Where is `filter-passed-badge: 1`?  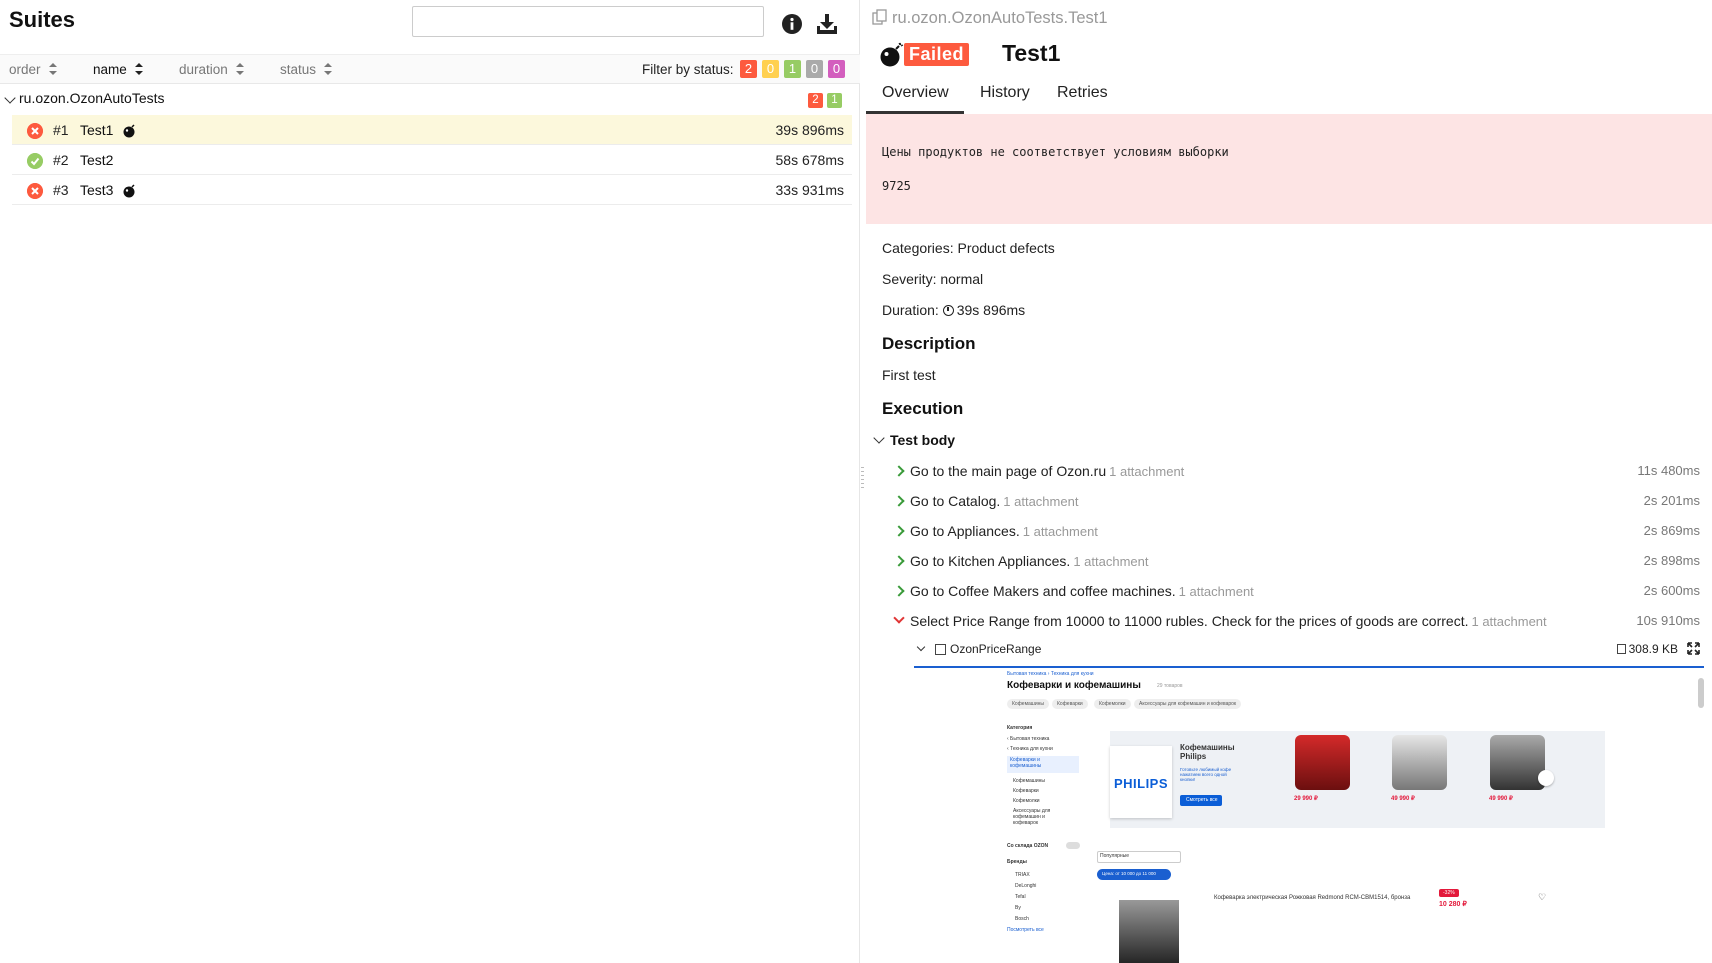 filter-passed-badge: 1 is located at coordinates (792, 69).